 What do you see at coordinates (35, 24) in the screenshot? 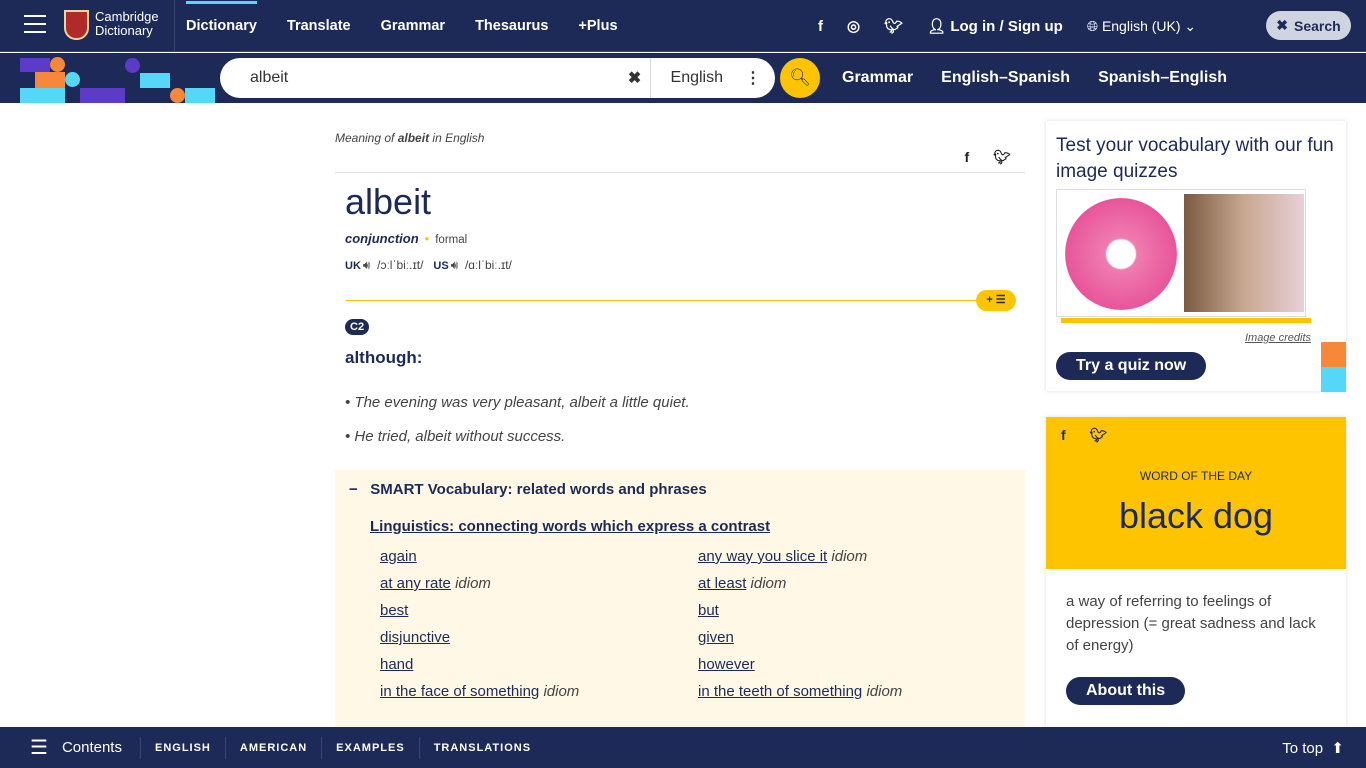
I see `menu-icon` at bounding box center [35, 24].